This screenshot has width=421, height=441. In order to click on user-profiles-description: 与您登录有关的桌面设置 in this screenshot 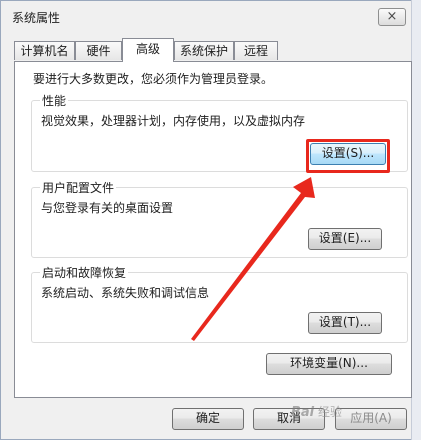, I will do `click(107, 208)`.